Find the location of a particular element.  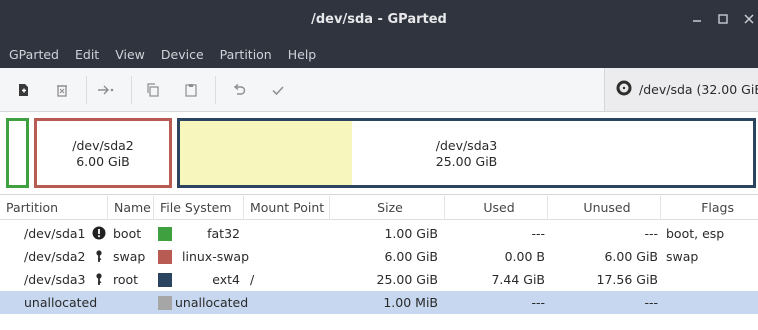

title-bar: /dev/sda - GParted is located at coordinates (379, 20).